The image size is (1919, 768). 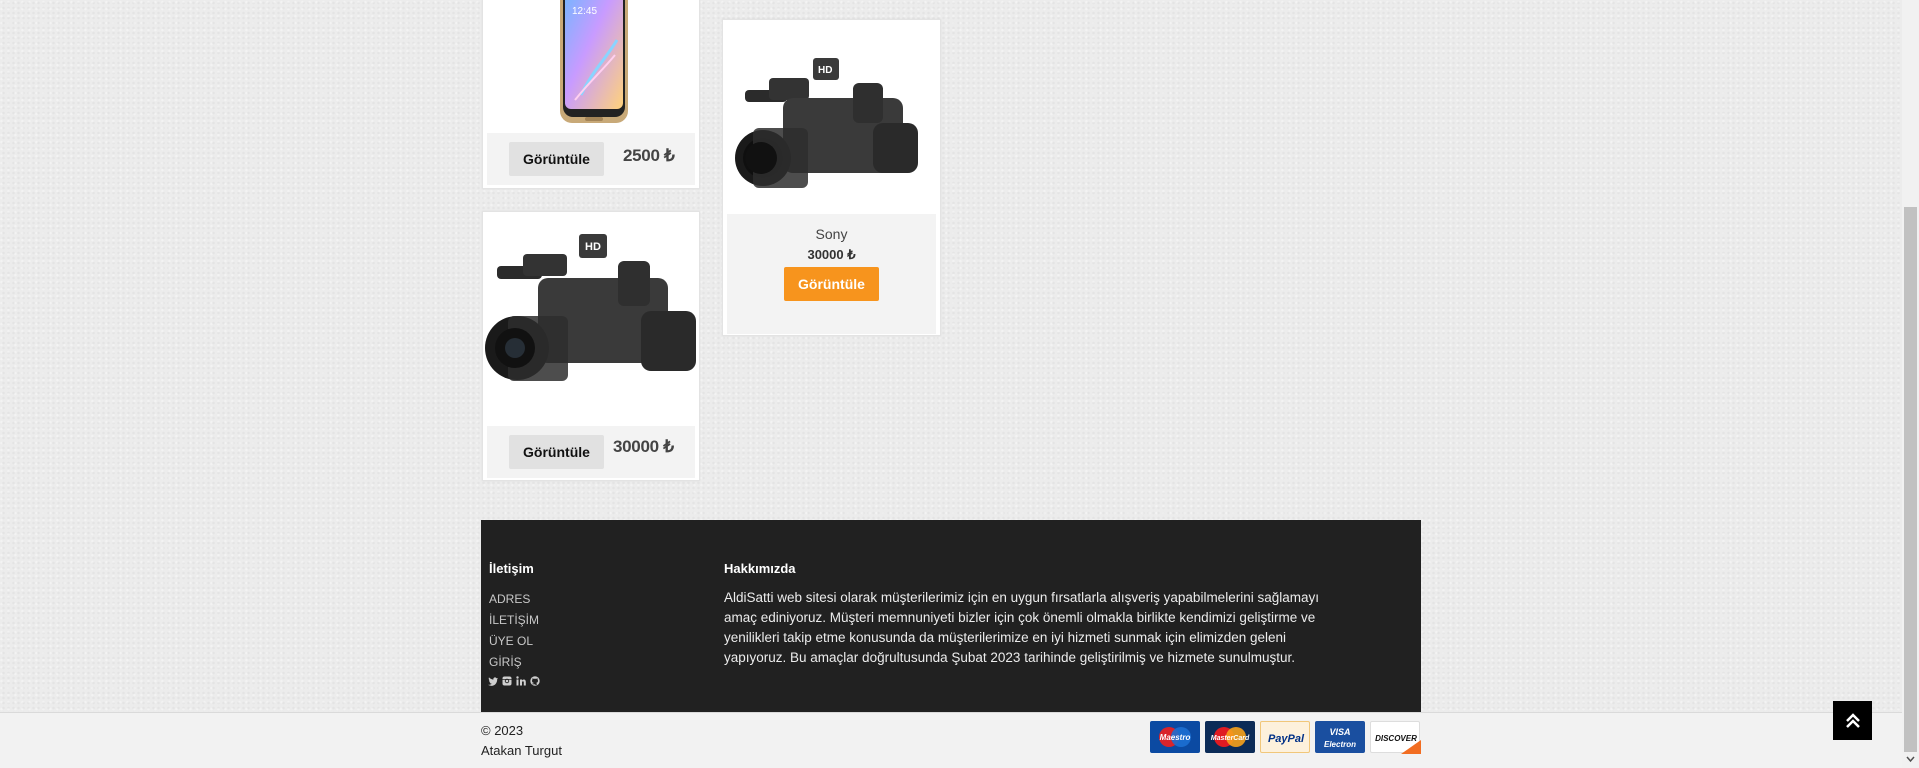 I want to click on svg-text: Maestro, so click(x=1175, y=737).